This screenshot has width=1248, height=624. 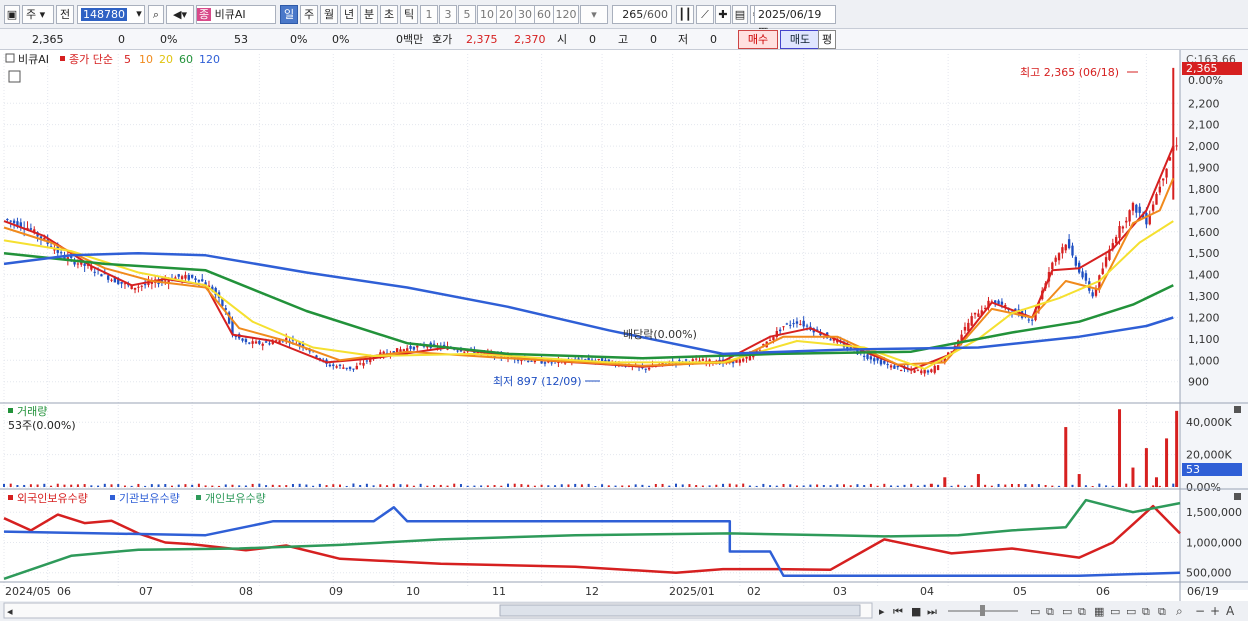 What do you see at coordinates (329, 14) in the screenshot?
I see `period-month: 월` at bounding box center [329, 14].